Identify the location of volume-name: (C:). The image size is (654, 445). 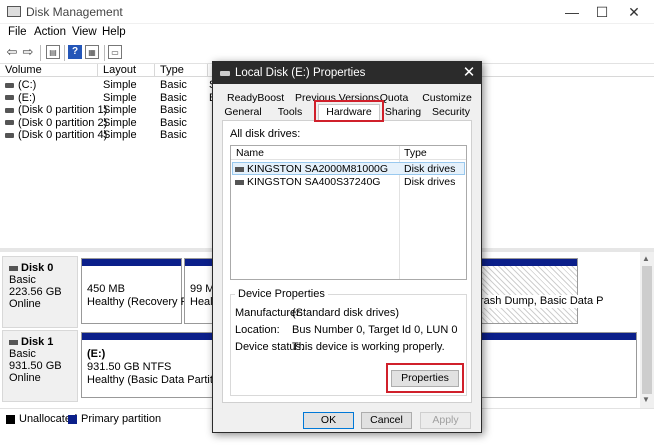
(20, 85).